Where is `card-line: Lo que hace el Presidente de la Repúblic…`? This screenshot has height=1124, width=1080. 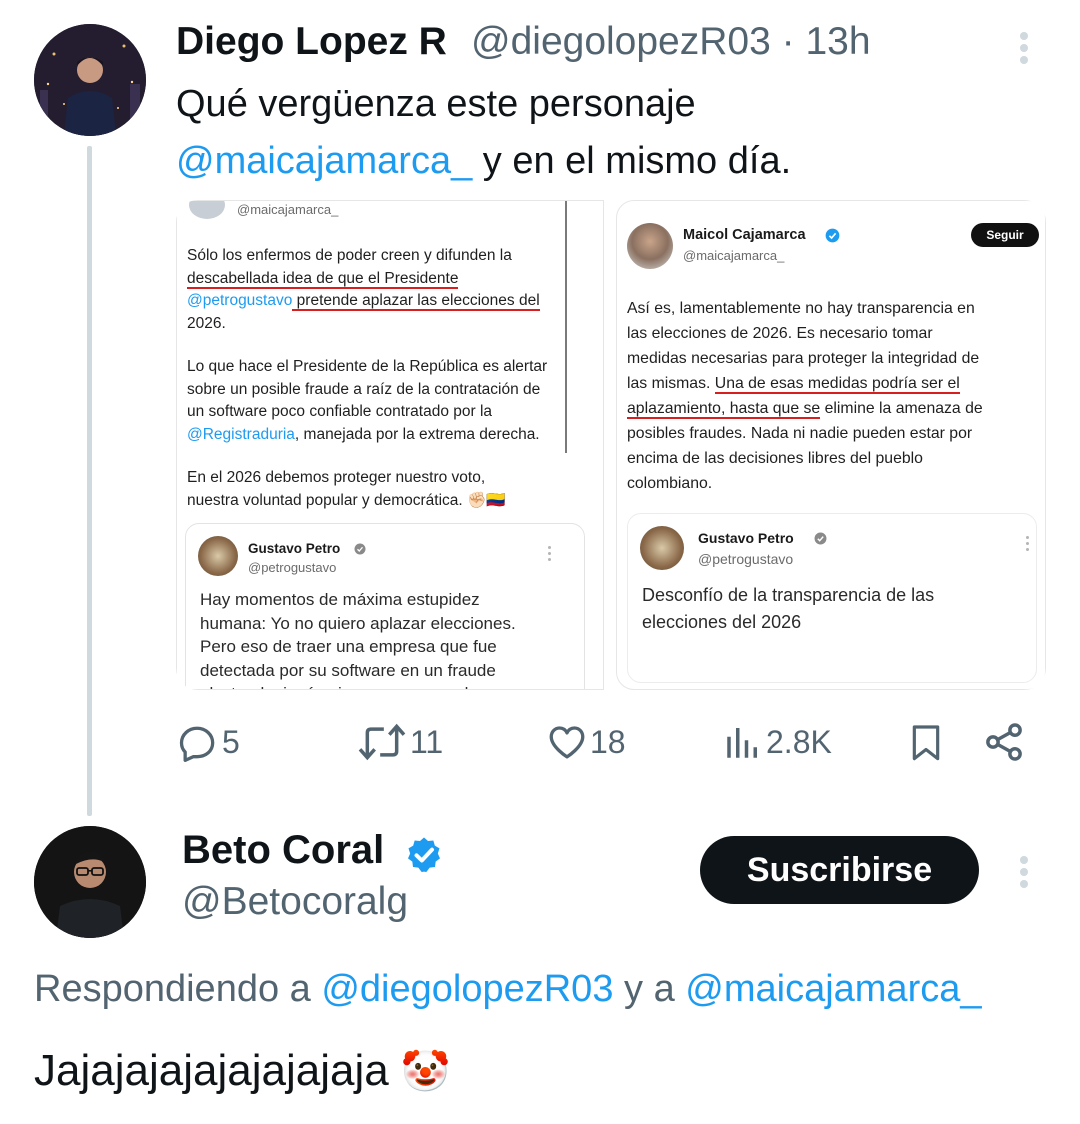 card-line: Lo que hace el Presidente de la Repúblic… is located at coordinates (367, 366).